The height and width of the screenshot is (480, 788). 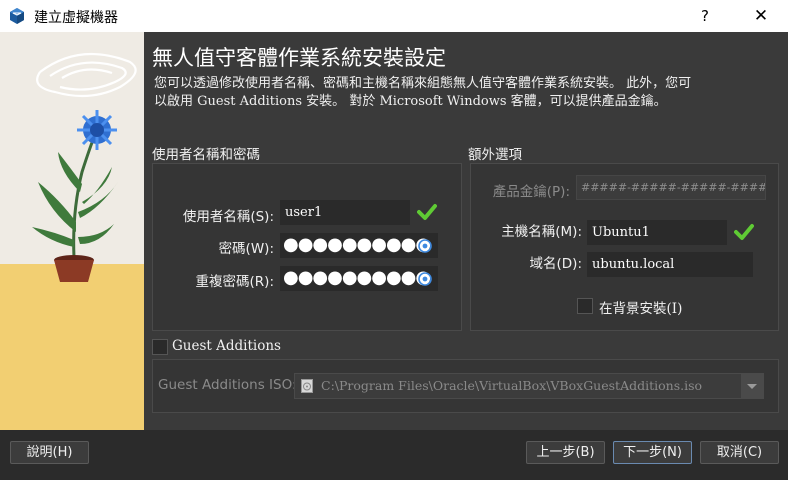 I want to click on guest-additions-label: Guest Additions, so click(x=226, y=346).